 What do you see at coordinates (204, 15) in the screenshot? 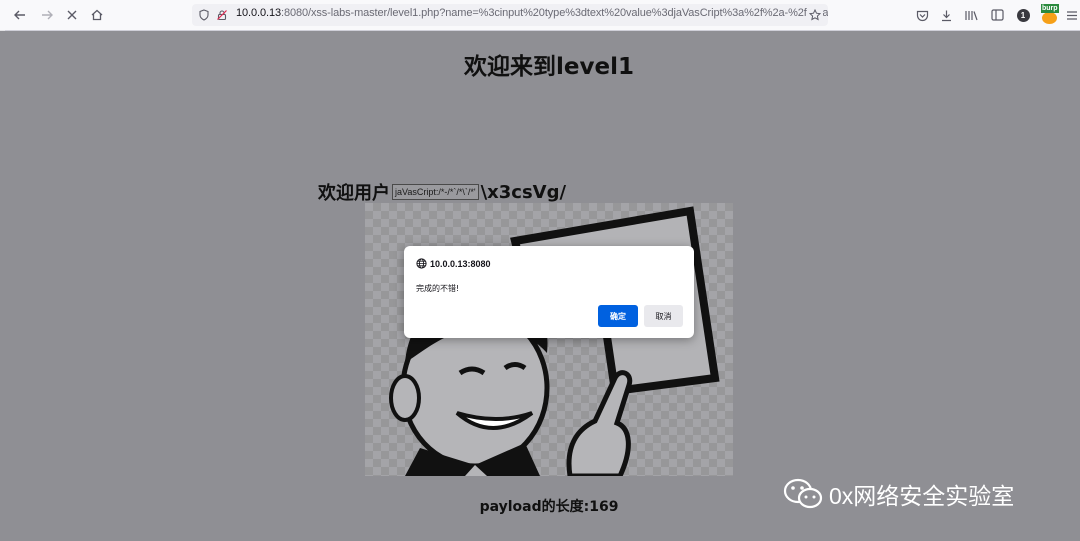
I see `shield-icon` at bounding box center [204, 15].